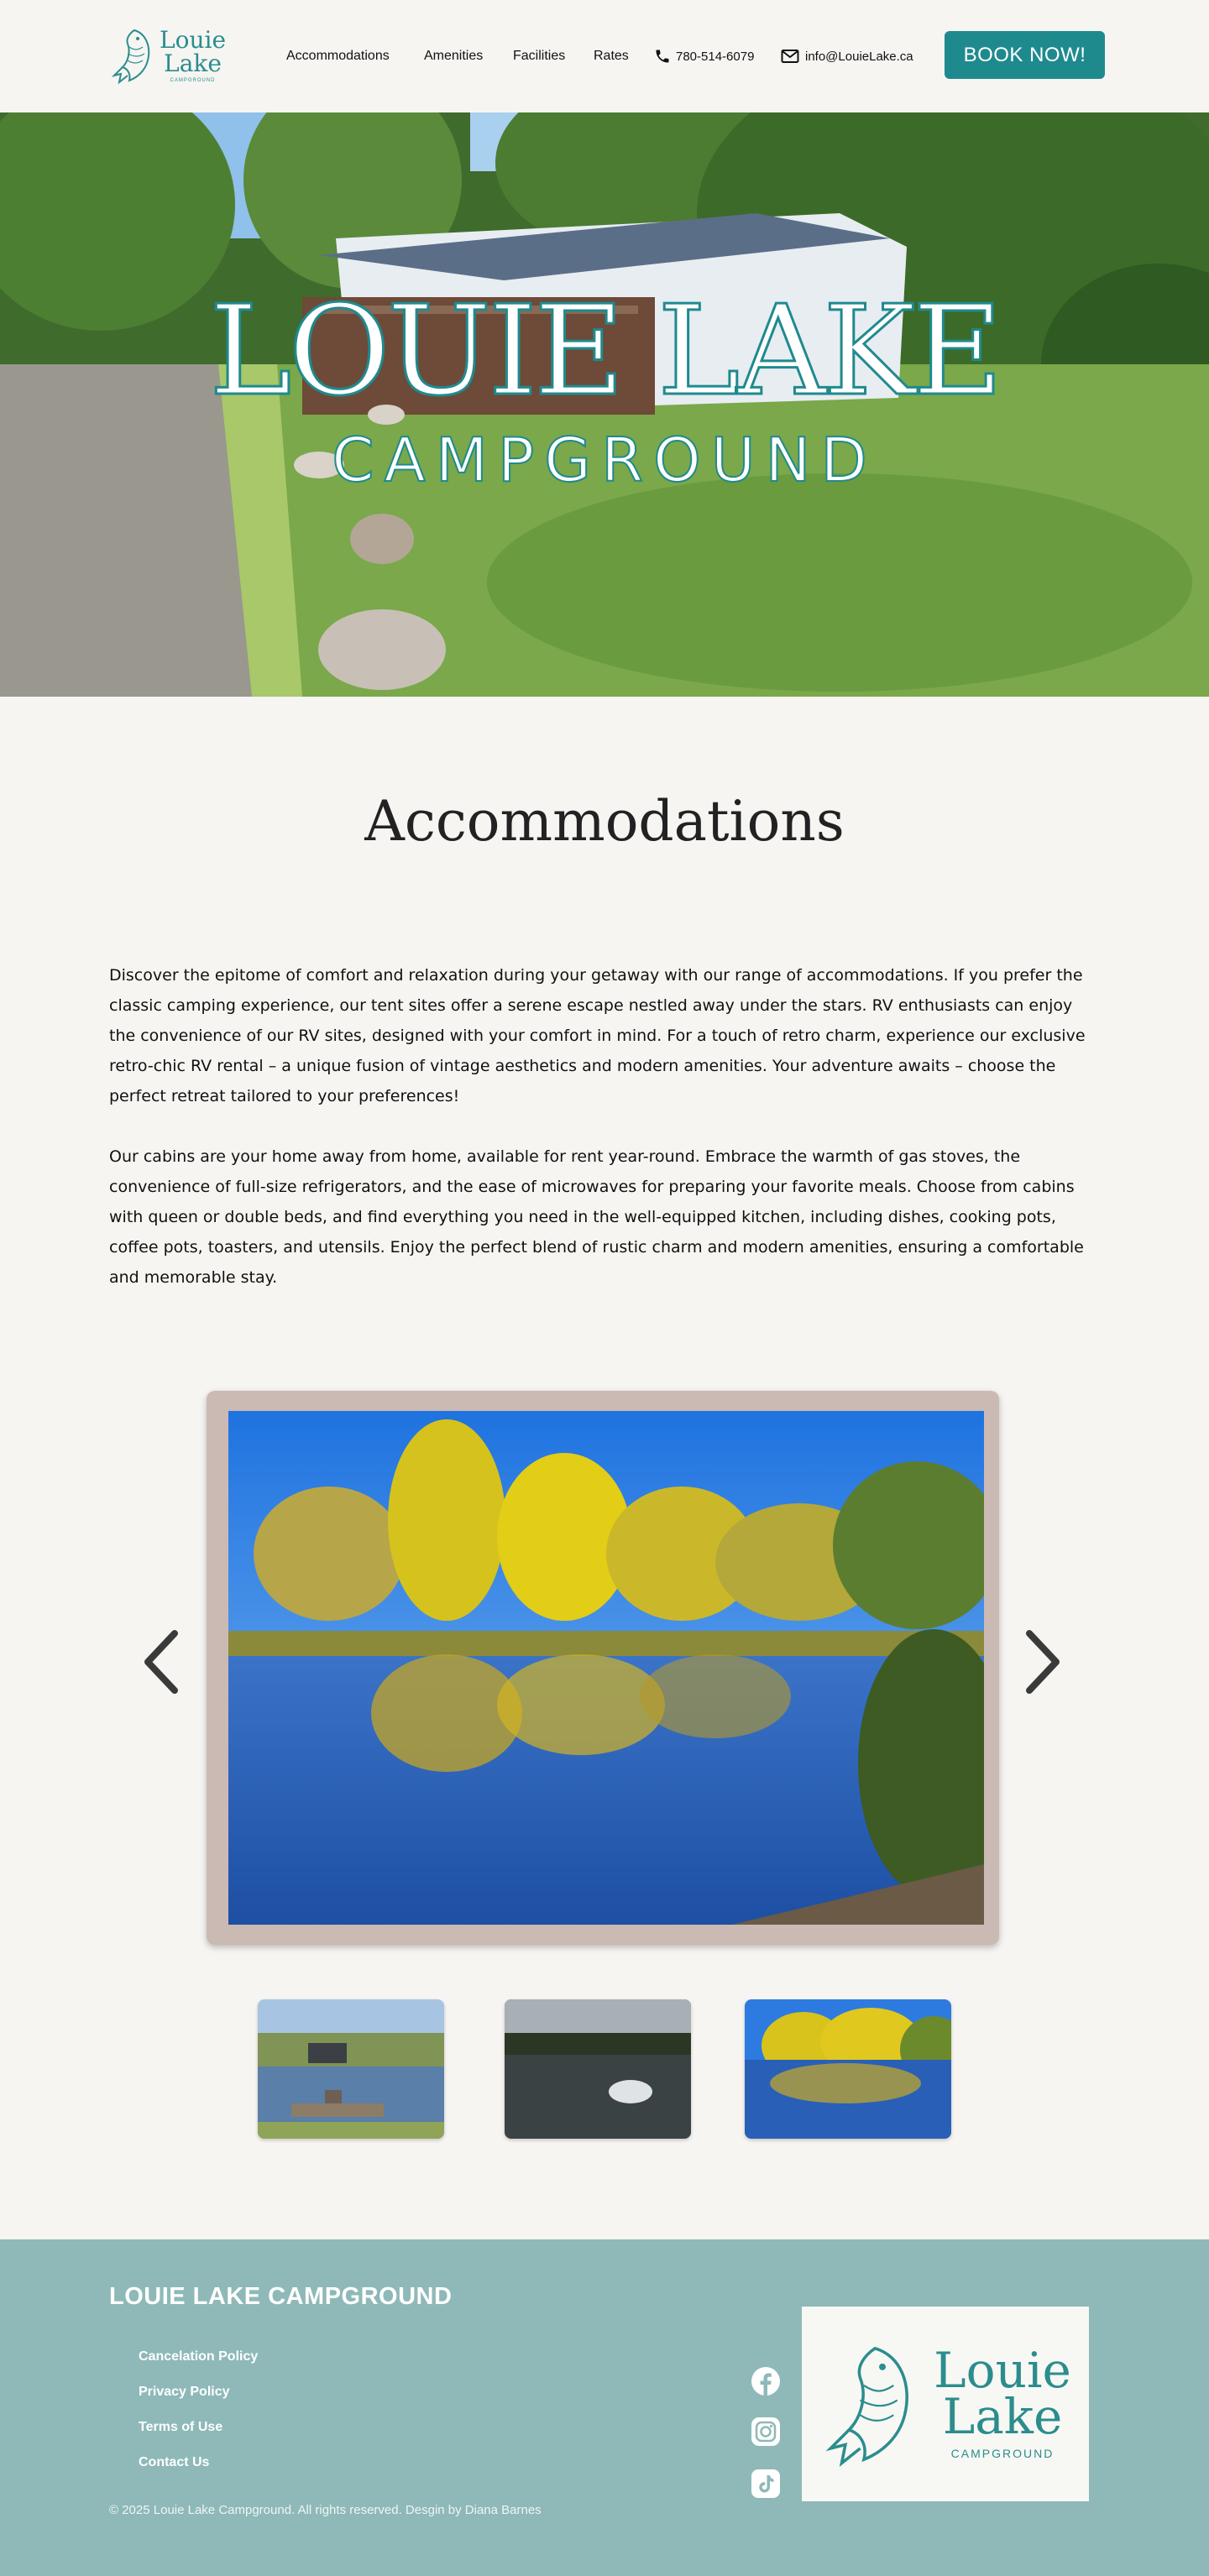 Image resolution: width=1209 pixels, height=2576 pixels. I want to click on tiktok-icon, so click(765, 2483).